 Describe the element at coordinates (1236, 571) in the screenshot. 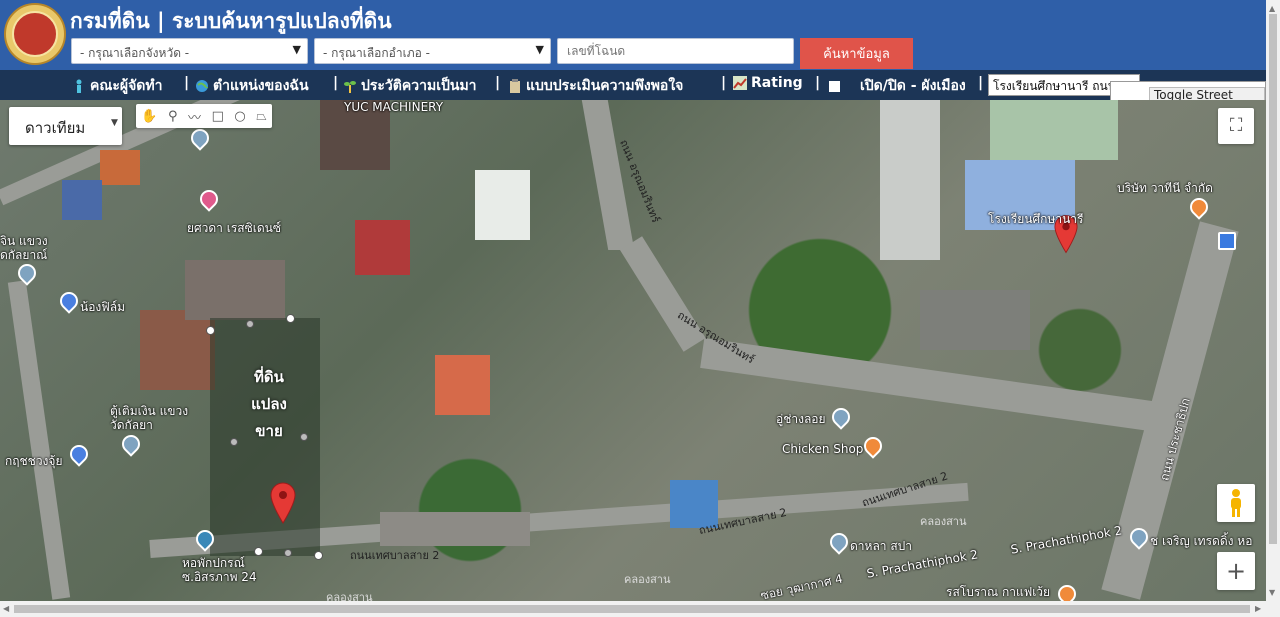

I see `zoom-in-button: +` at that location.